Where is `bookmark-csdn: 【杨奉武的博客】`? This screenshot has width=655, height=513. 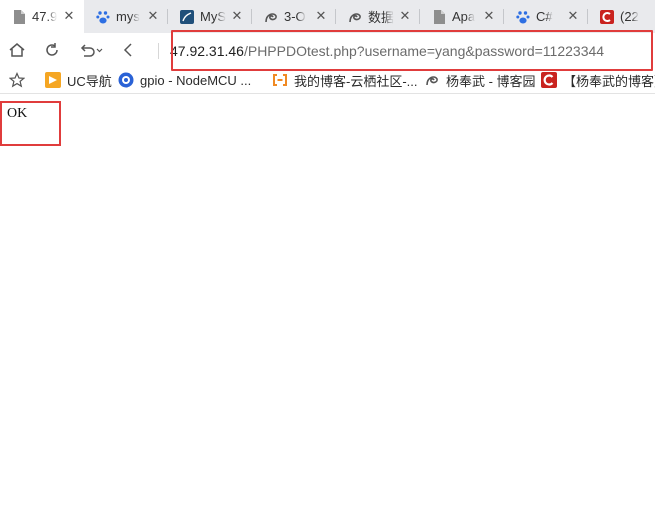 bookmark-csdn: 【杨奉武的博客】 is located at coordinates (598, 80).